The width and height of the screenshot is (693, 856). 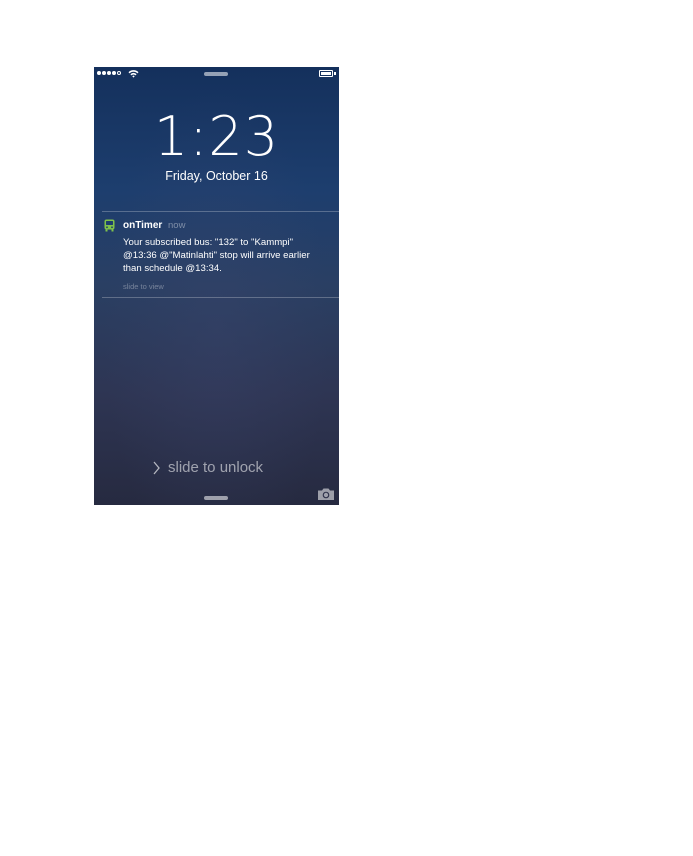 What do you see at coordinates (143, 286) in the screenshot?
I see `slide-to-view-hint: slide to view` at bounding box center [143, 286].